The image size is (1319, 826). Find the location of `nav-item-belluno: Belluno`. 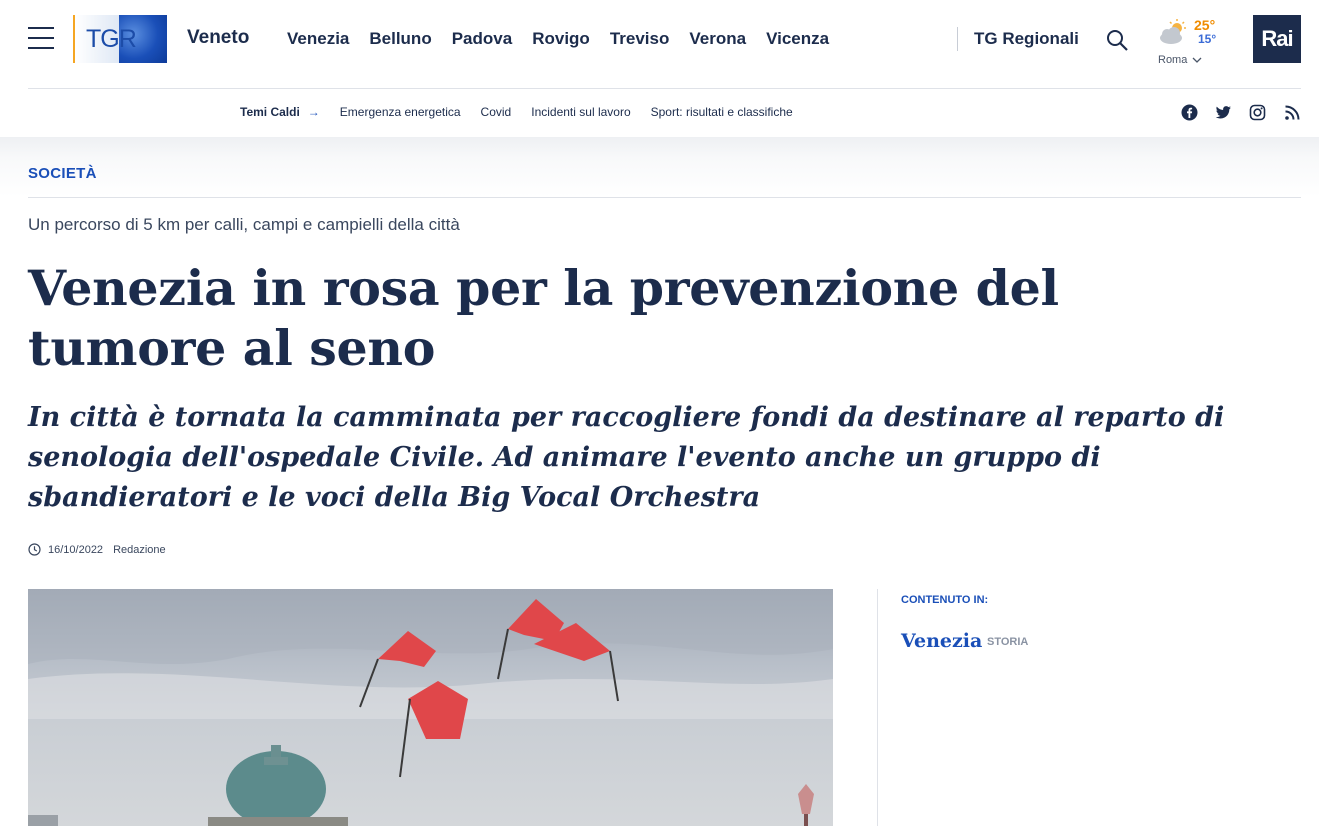

nav-item-belluno: Belluno is located at coordinates (400, 39).